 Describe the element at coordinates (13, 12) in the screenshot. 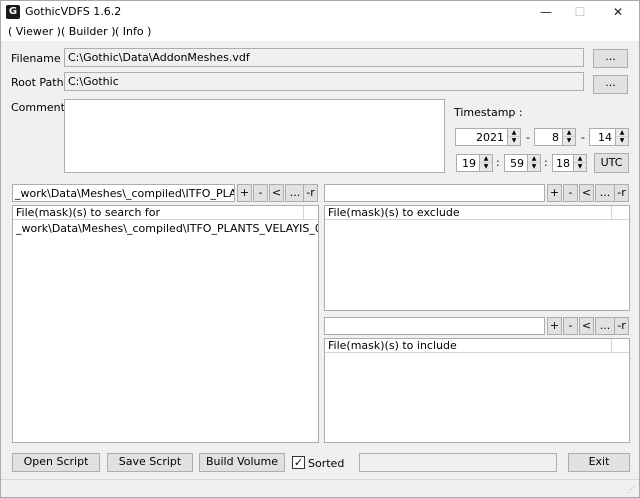

I see `app-logo-icon: G` at that location.